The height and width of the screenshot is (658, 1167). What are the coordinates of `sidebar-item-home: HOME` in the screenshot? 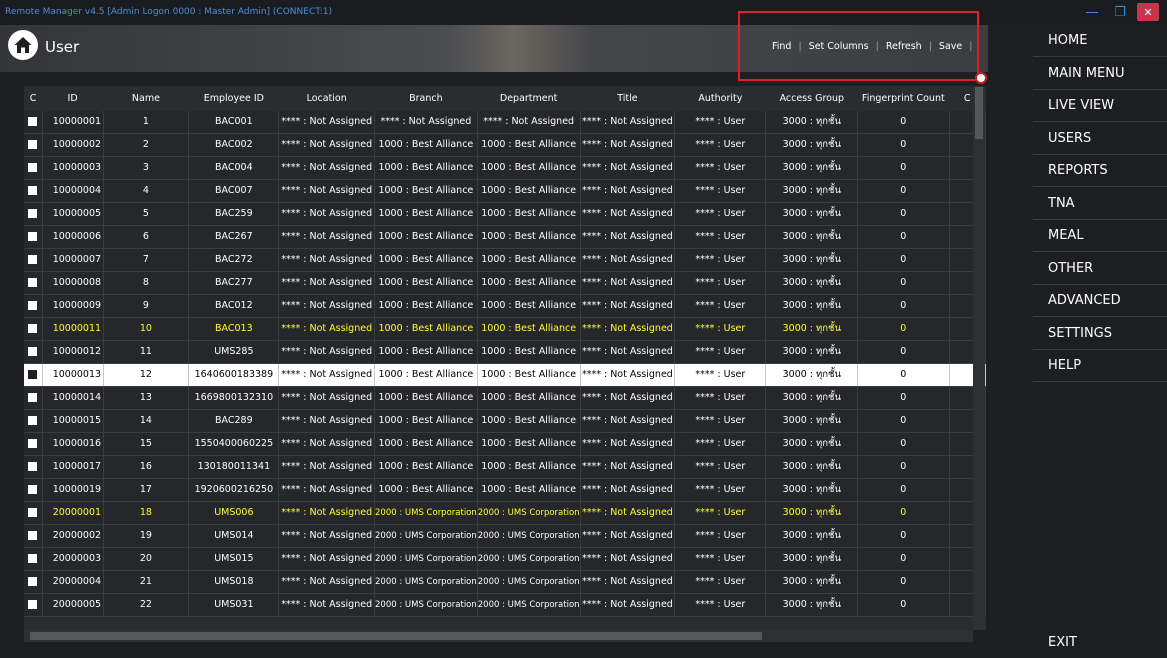 It's located at (1100, 41).